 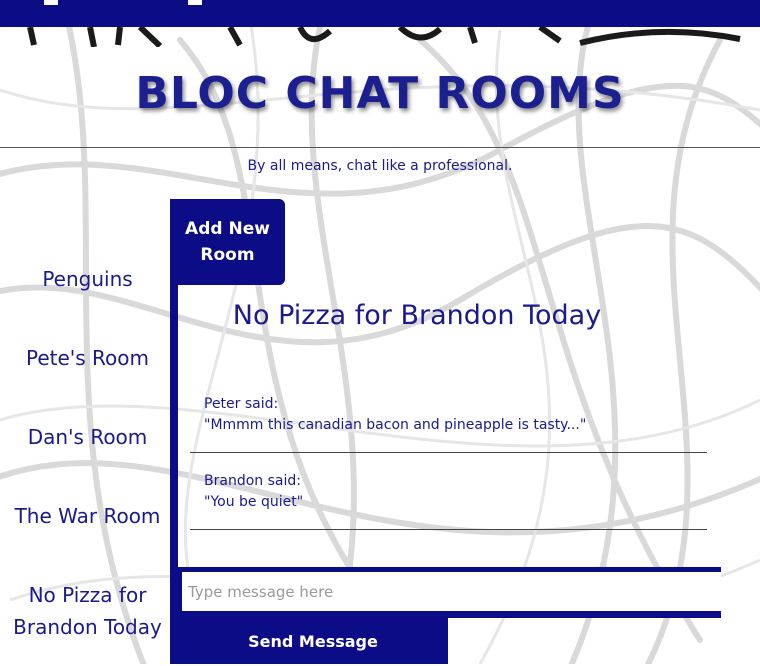 I want to click on message-text: "You be quiet", so click(x=254, y=502).